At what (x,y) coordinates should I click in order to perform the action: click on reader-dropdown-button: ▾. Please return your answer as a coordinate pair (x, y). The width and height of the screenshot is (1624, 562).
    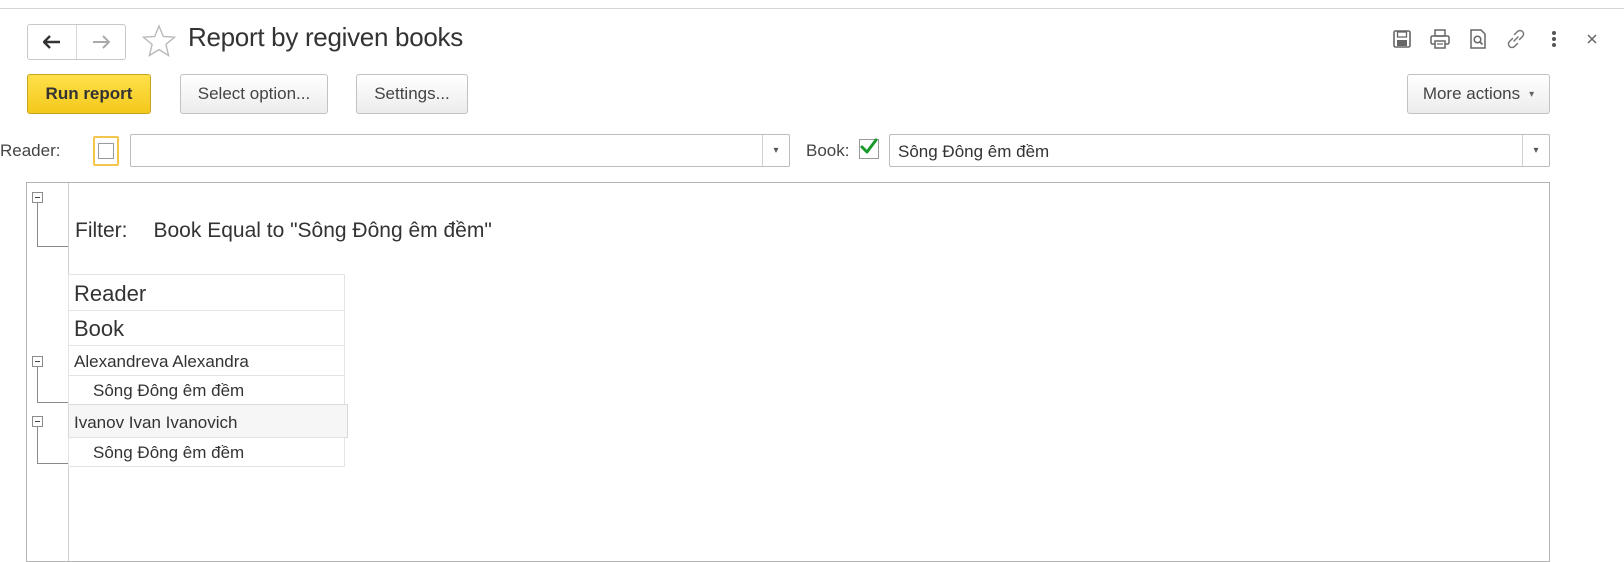
    Looking at the image, I should click on (775, 150).